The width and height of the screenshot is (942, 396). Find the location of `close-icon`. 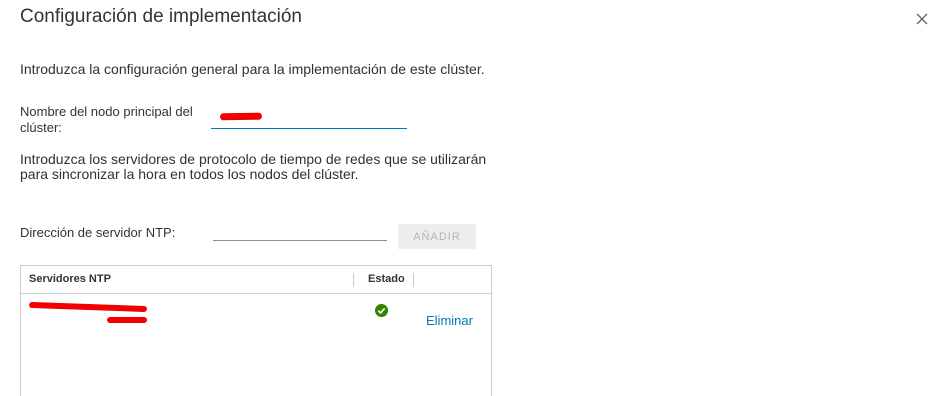

close-icon is located at coordinates (922, 19).